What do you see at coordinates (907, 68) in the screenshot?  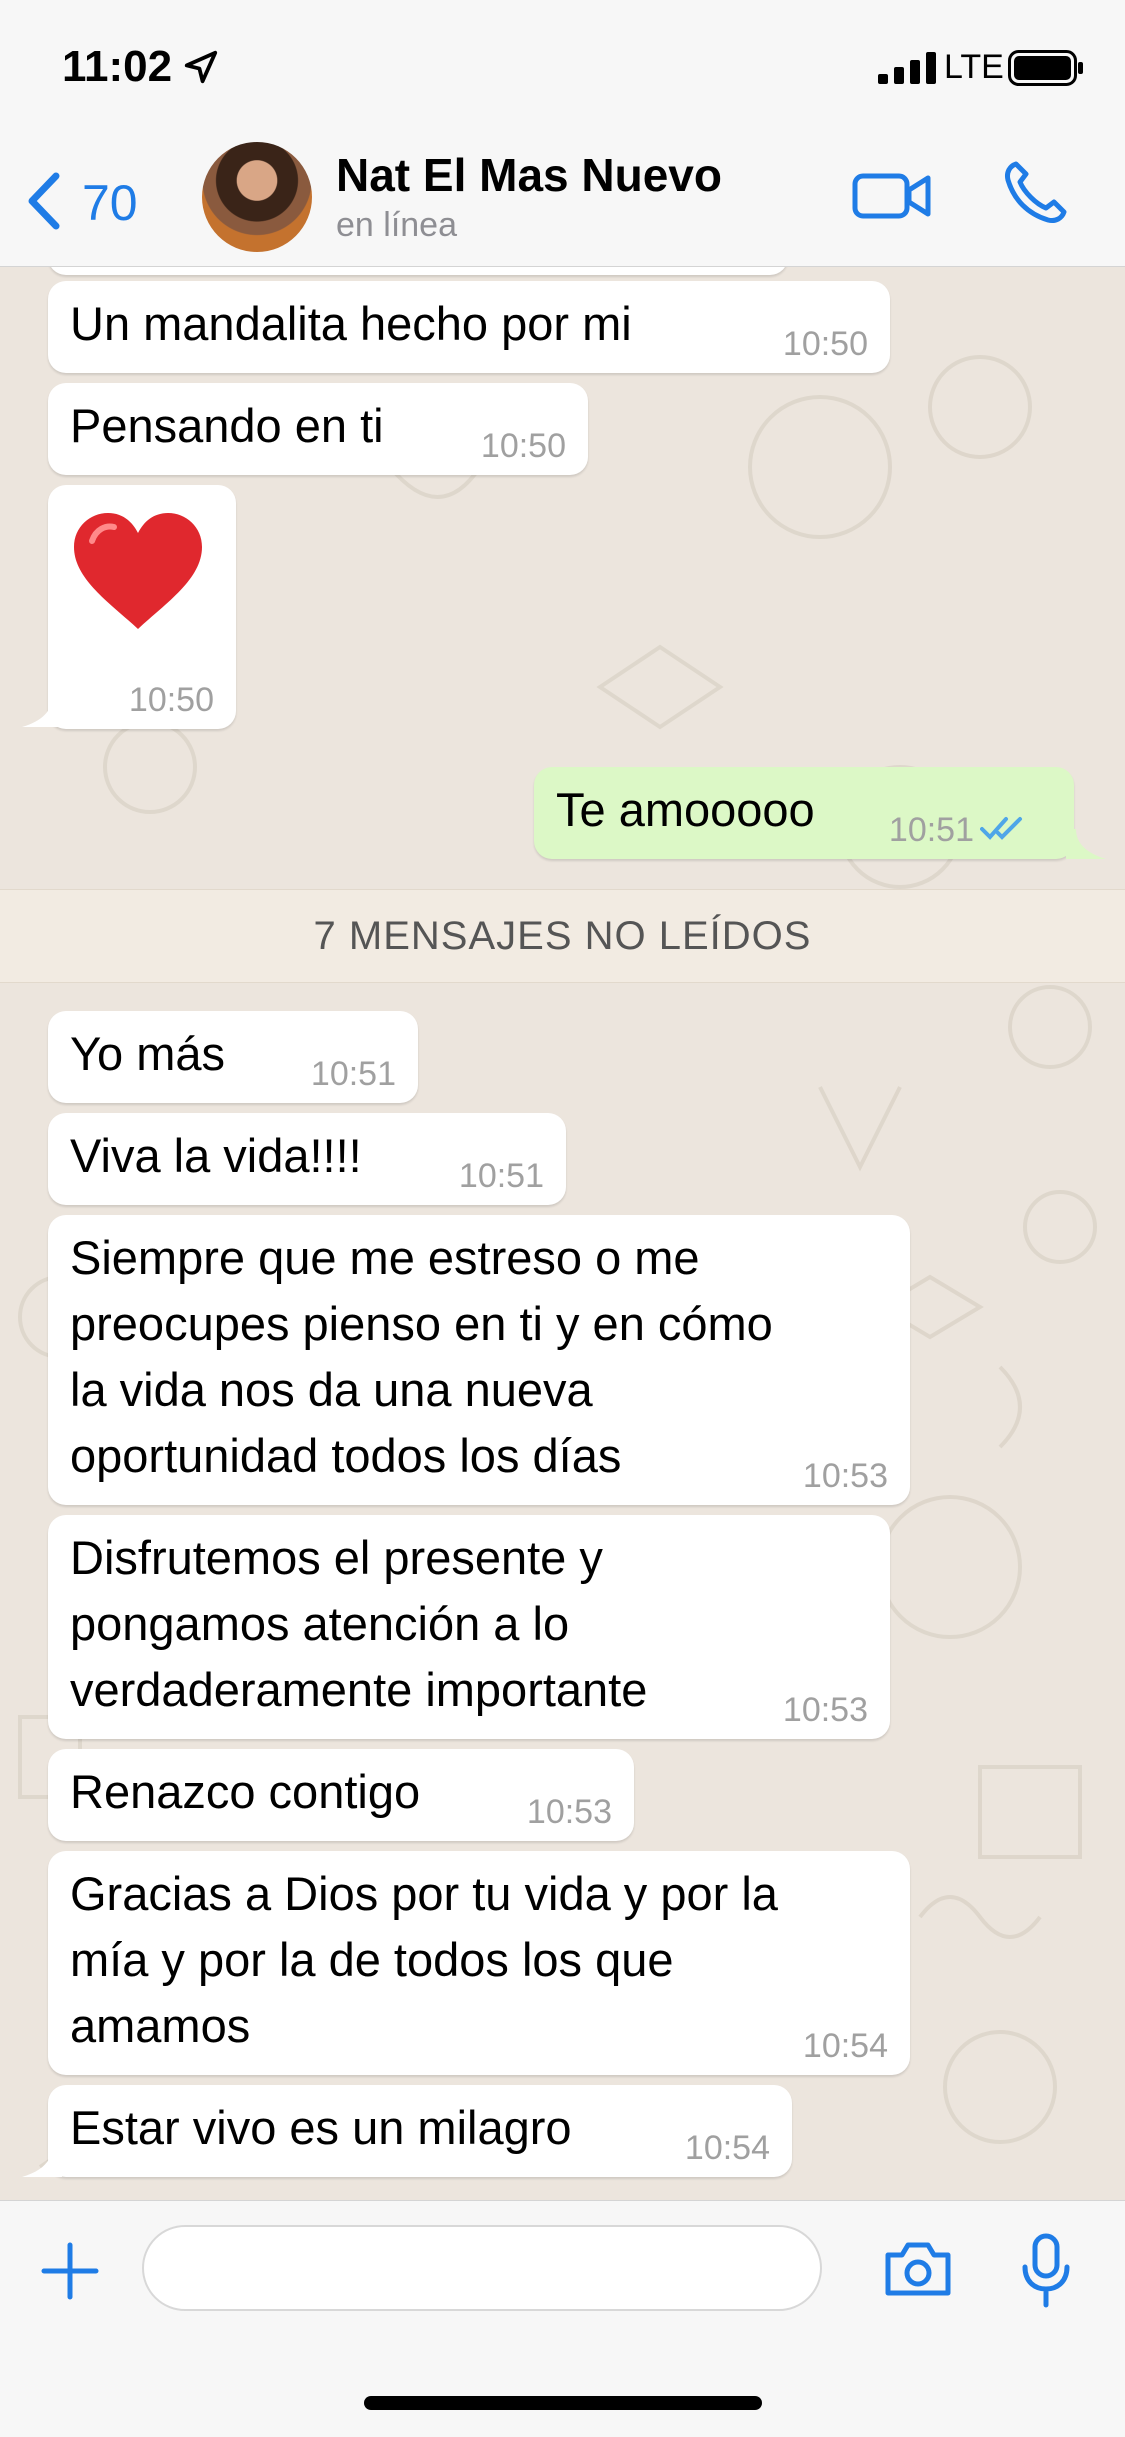 I see `signal-icon` at bounding box center [907, 68].